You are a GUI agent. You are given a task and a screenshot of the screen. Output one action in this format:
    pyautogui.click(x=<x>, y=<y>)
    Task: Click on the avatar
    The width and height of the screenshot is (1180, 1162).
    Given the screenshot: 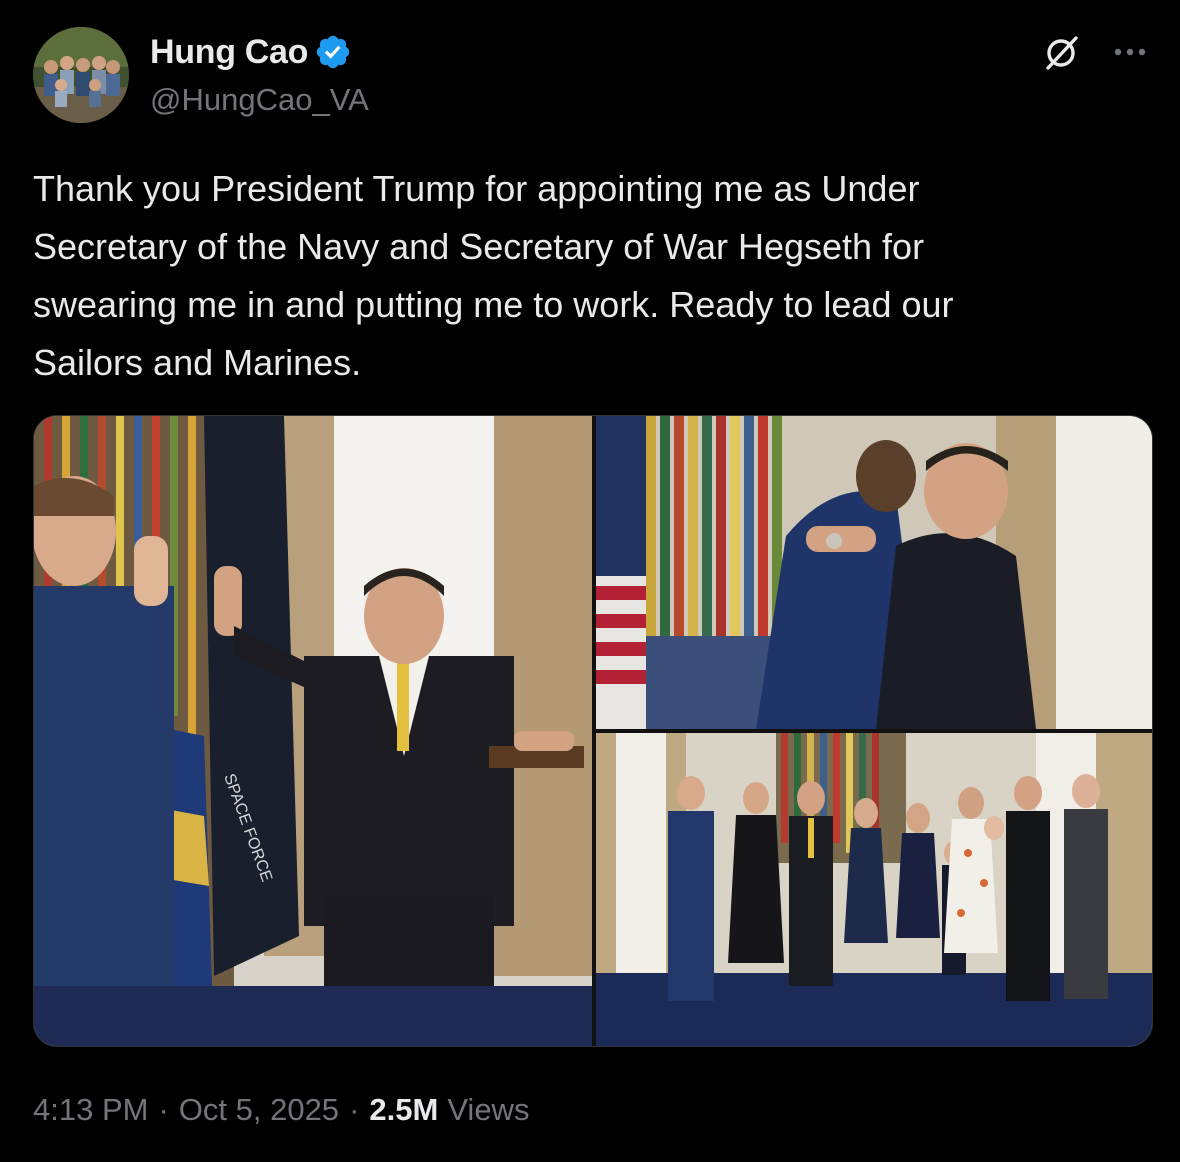 What is the action you would take?
    pyautogui.click(x=81, y=75)
    